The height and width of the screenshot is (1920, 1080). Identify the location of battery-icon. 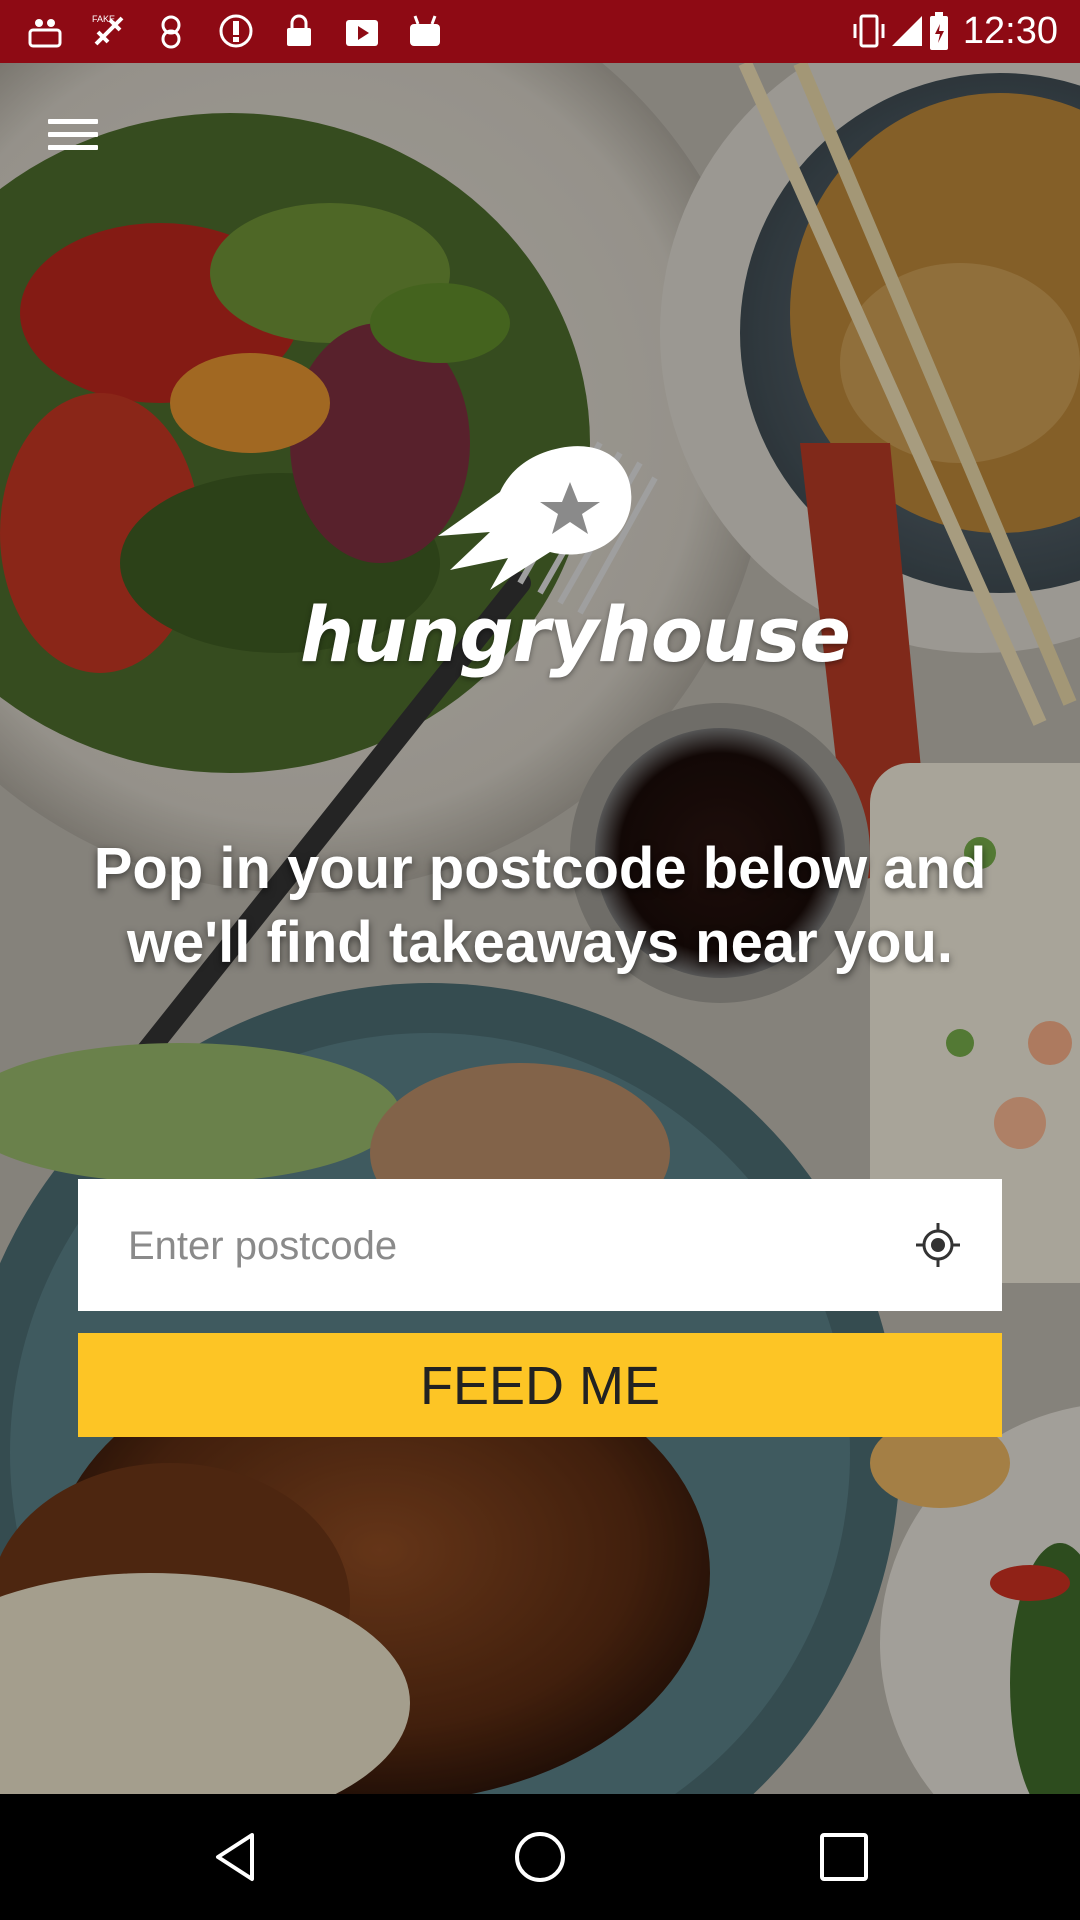
(939, 31).